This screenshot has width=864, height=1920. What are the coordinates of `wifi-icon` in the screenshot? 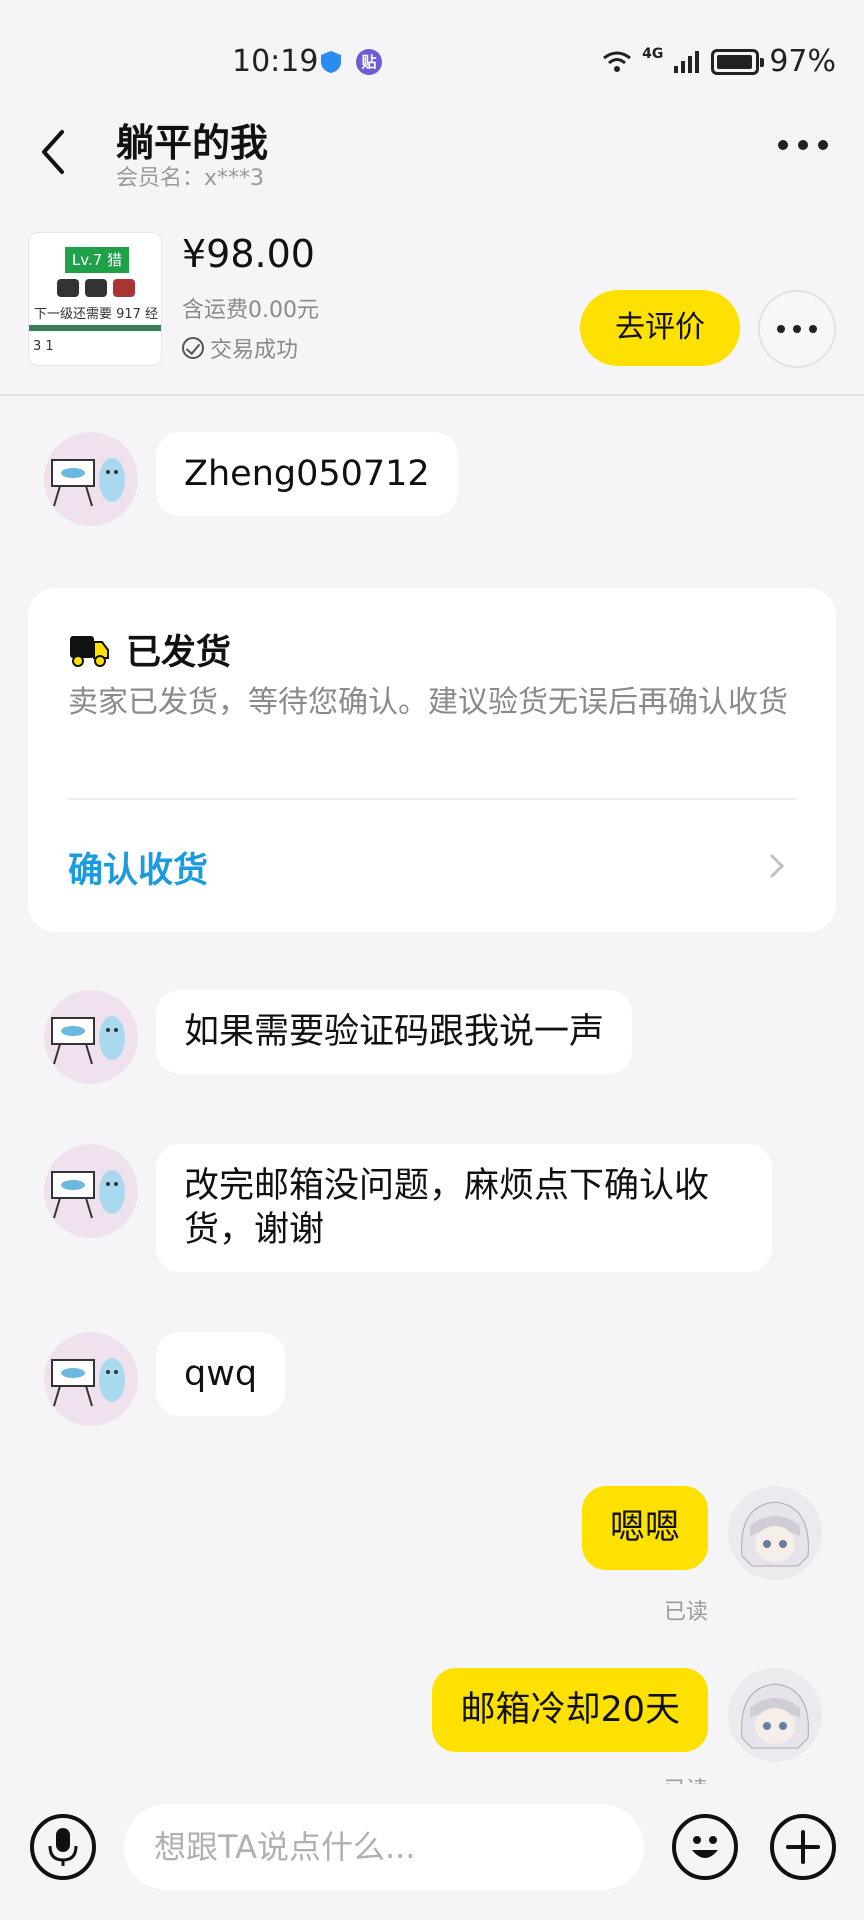 It's located at (617, 61).